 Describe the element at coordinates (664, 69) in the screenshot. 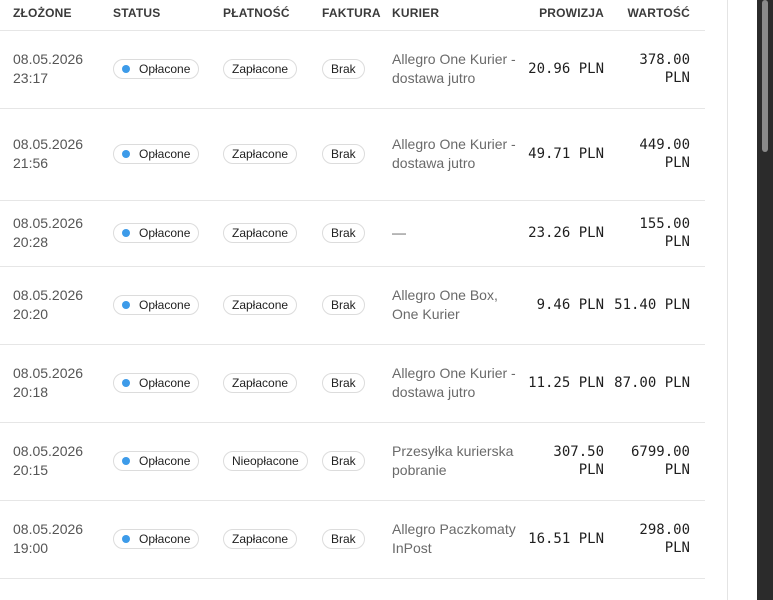

I see `order-value: 378.00 PLN` at that location.